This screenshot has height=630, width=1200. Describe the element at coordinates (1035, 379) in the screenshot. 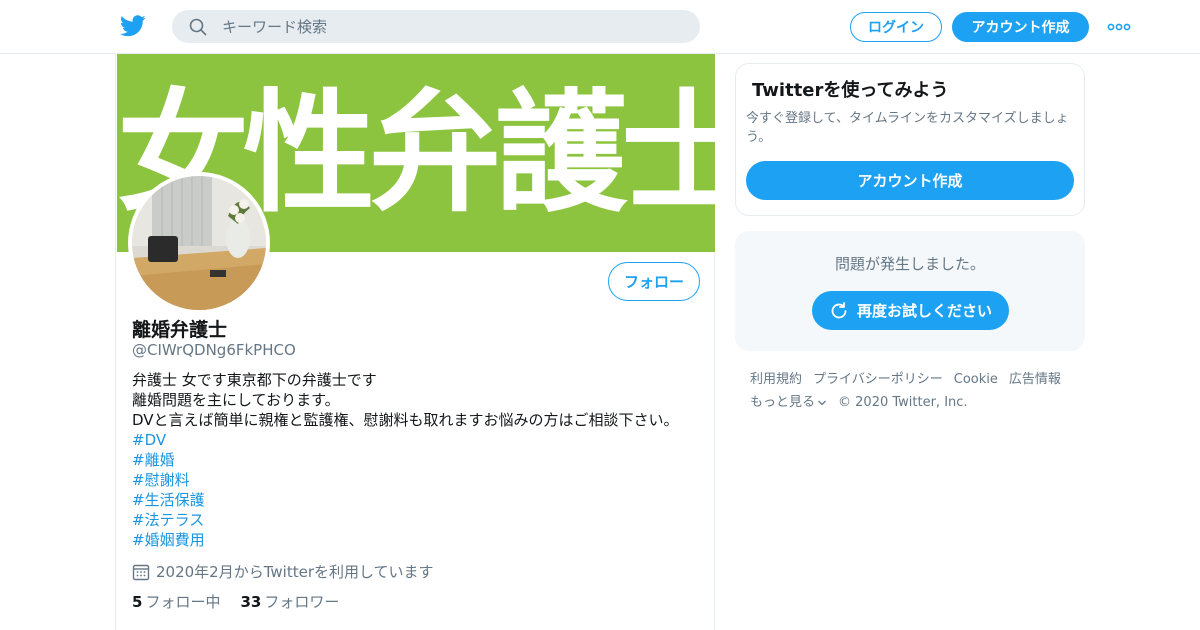

I see `footer-link-ads: 広告情報` at that location.